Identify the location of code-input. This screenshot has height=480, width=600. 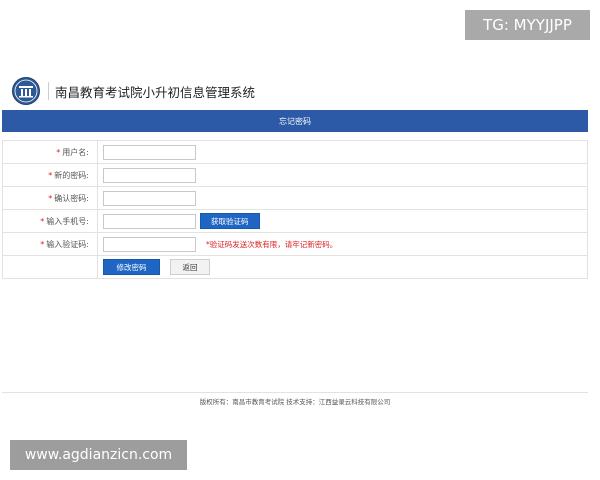
(149, 244).